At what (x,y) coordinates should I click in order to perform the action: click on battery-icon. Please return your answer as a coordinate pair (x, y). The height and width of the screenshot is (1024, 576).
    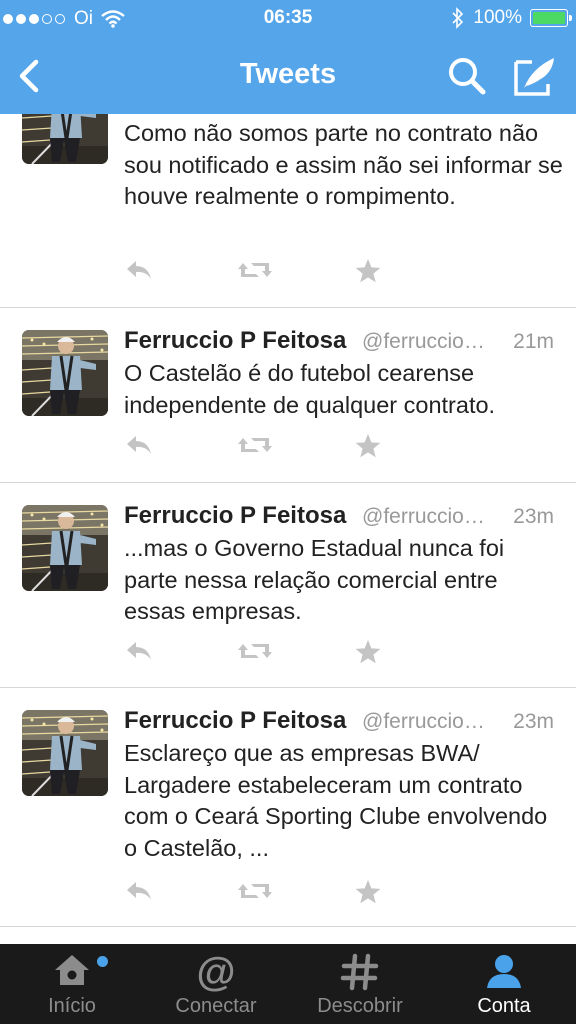
    Looking at the image, I should click on (551, 18).